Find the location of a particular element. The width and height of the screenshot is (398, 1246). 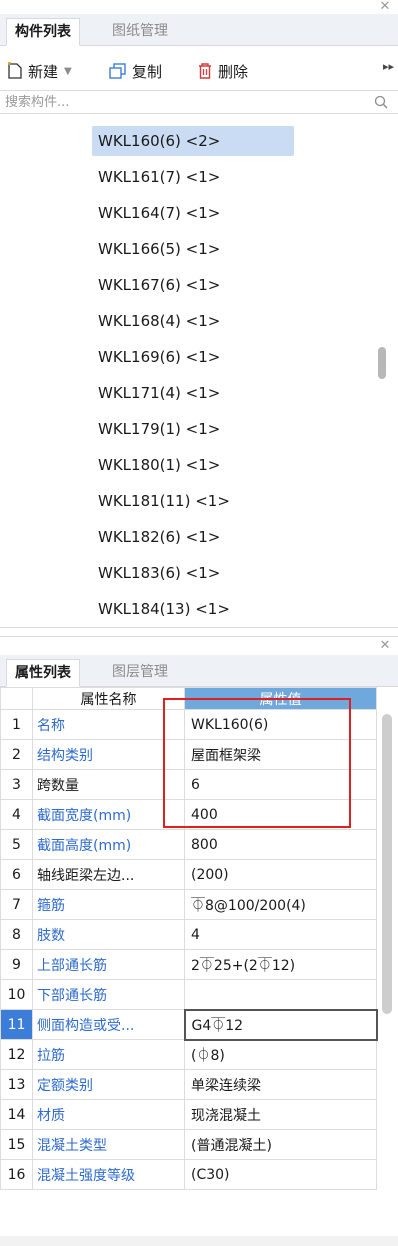

component-search is located at coordinates (199, 102).